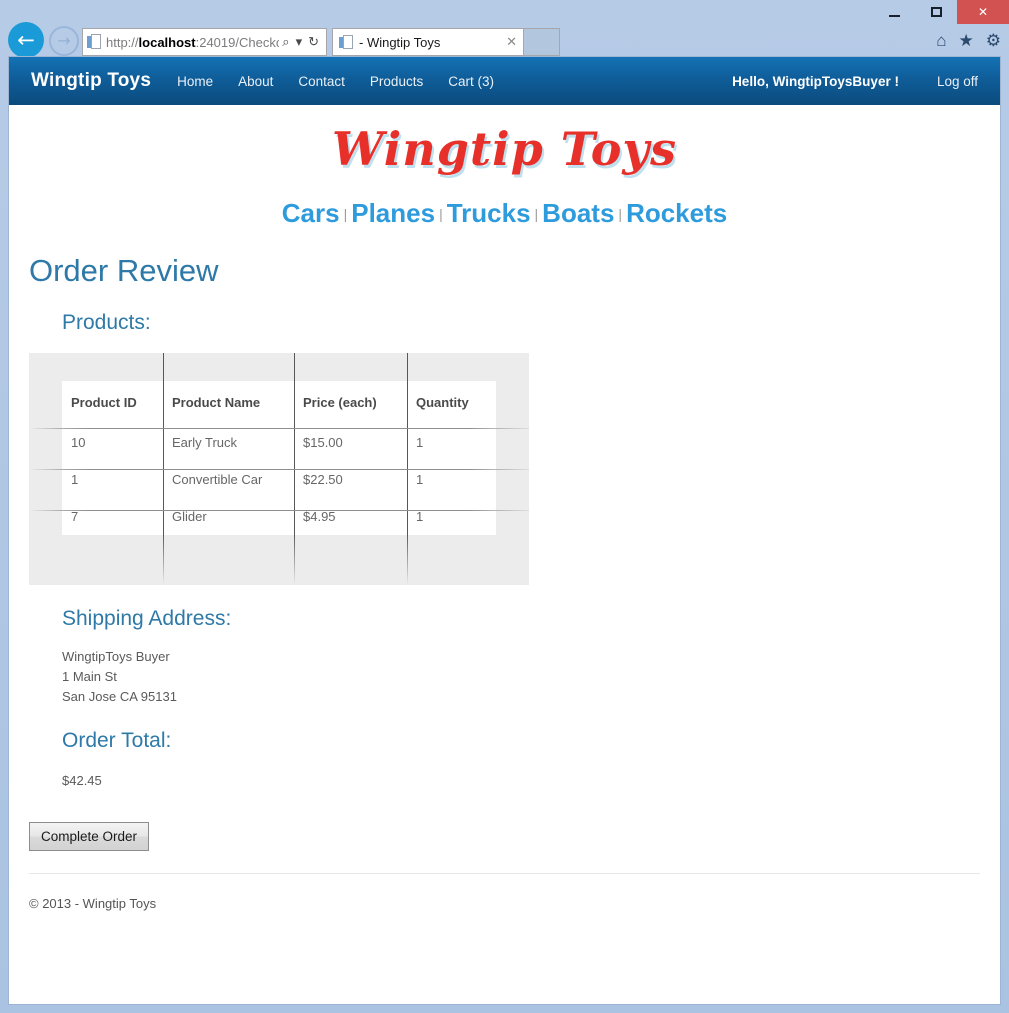  I want to click on footer-divider, so click(504, 874).